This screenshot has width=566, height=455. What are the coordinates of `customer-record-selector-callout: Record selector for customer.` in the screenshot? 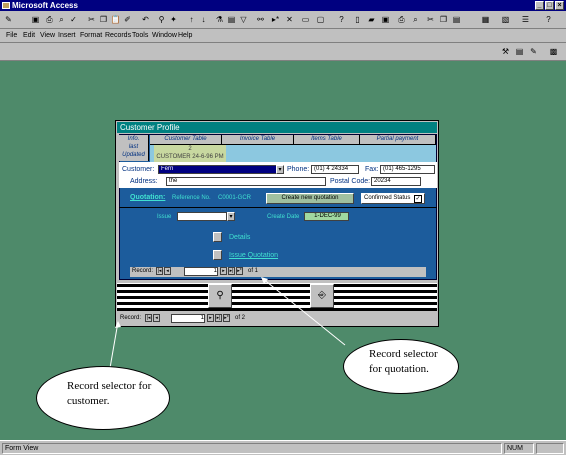 It's located at (103, 398).